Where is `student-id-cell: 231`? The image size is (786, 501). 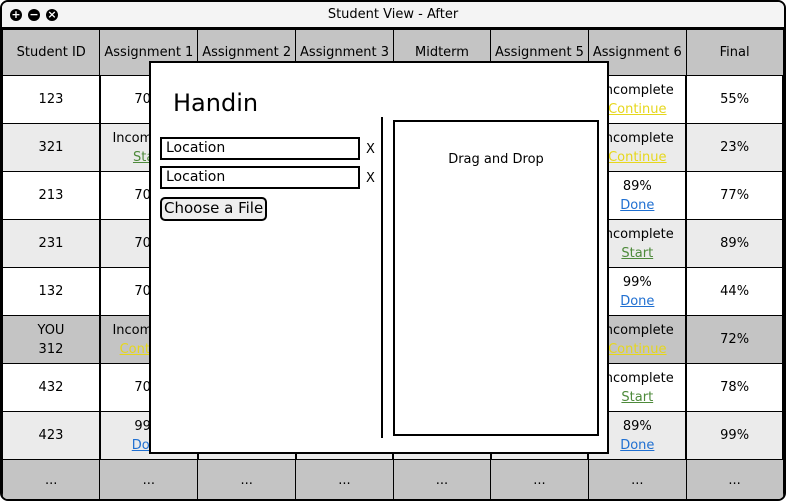 student-id-cell: 231 is located at coordinates (51, 243).